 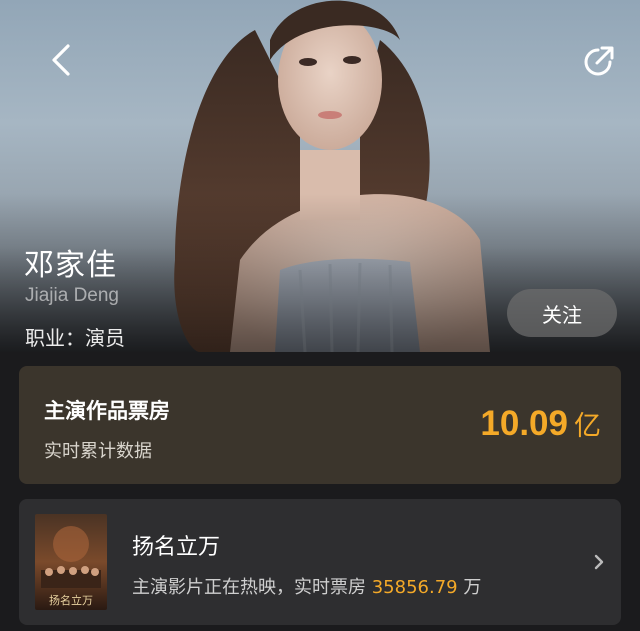 What do you see at coordinates (70, 265) in the screenshot?
I see `actor-name-chinese: 邓家佳` at bounding box center [70, 265].